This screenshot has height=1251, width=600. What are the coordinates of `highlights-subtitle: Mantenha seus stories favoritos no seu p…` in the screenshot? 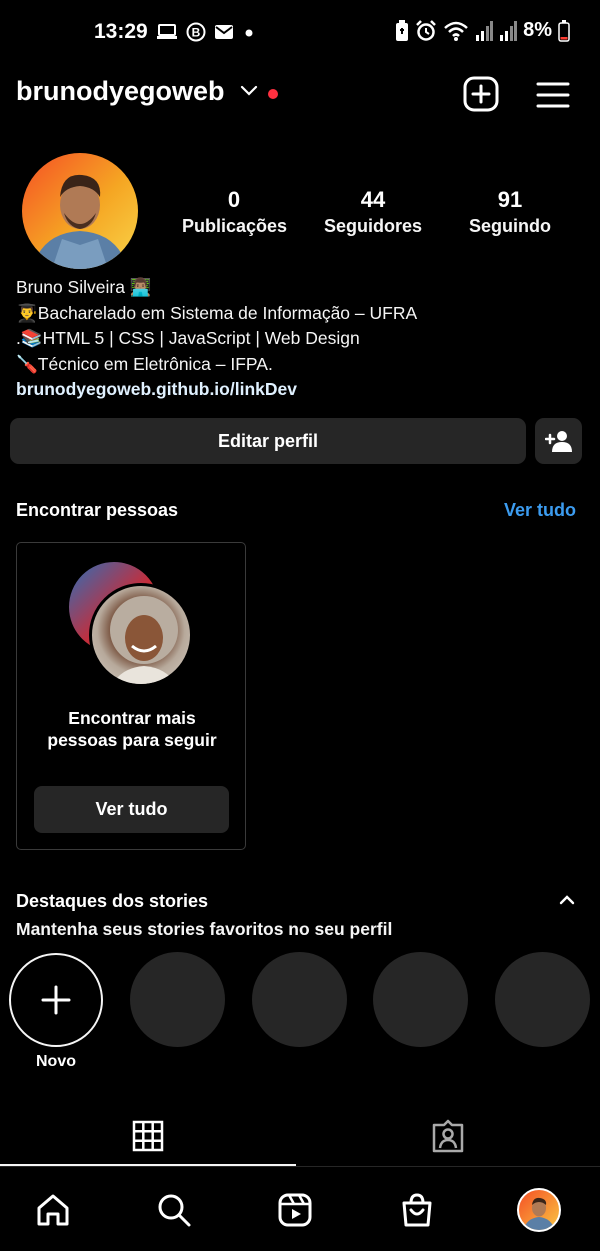 It's located at (204, 929).